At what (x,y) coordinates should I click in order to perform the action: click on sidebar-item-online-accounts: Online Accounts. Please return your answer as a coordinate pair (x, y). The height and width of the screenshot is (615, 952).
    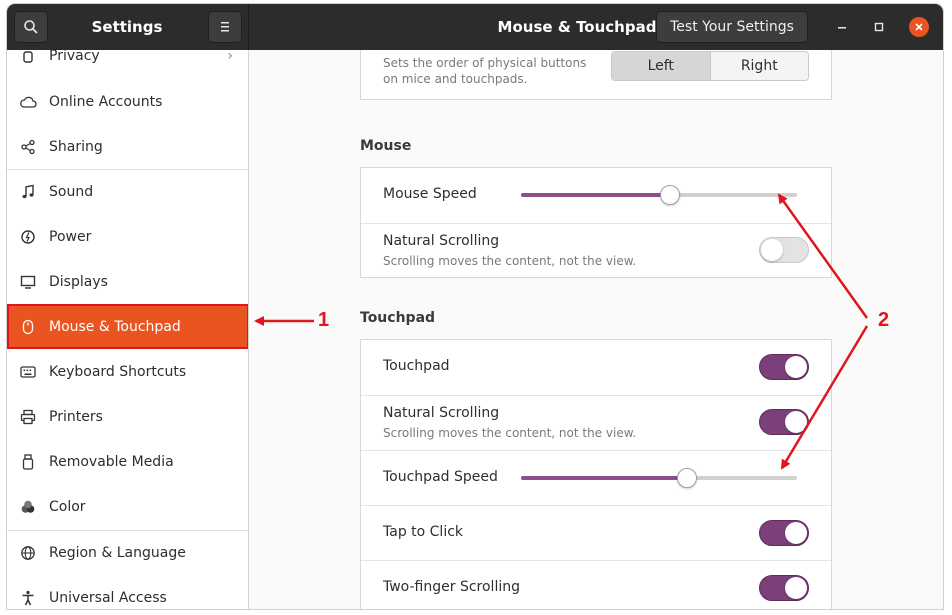
    Looking at the image, I should click on (127, 101).